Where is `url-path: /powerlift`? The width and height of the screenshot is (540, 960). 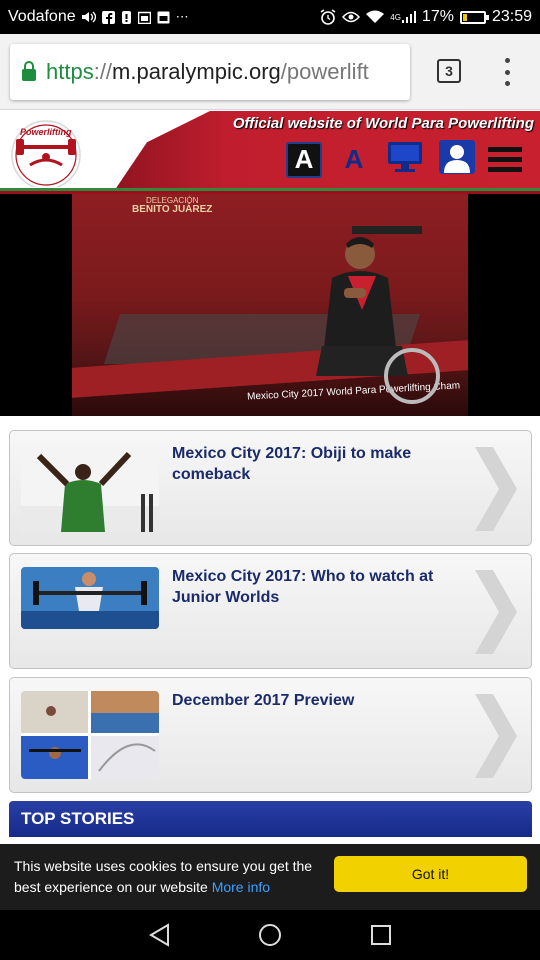 url-path: /powerlift is located at coordinates (324, 71).